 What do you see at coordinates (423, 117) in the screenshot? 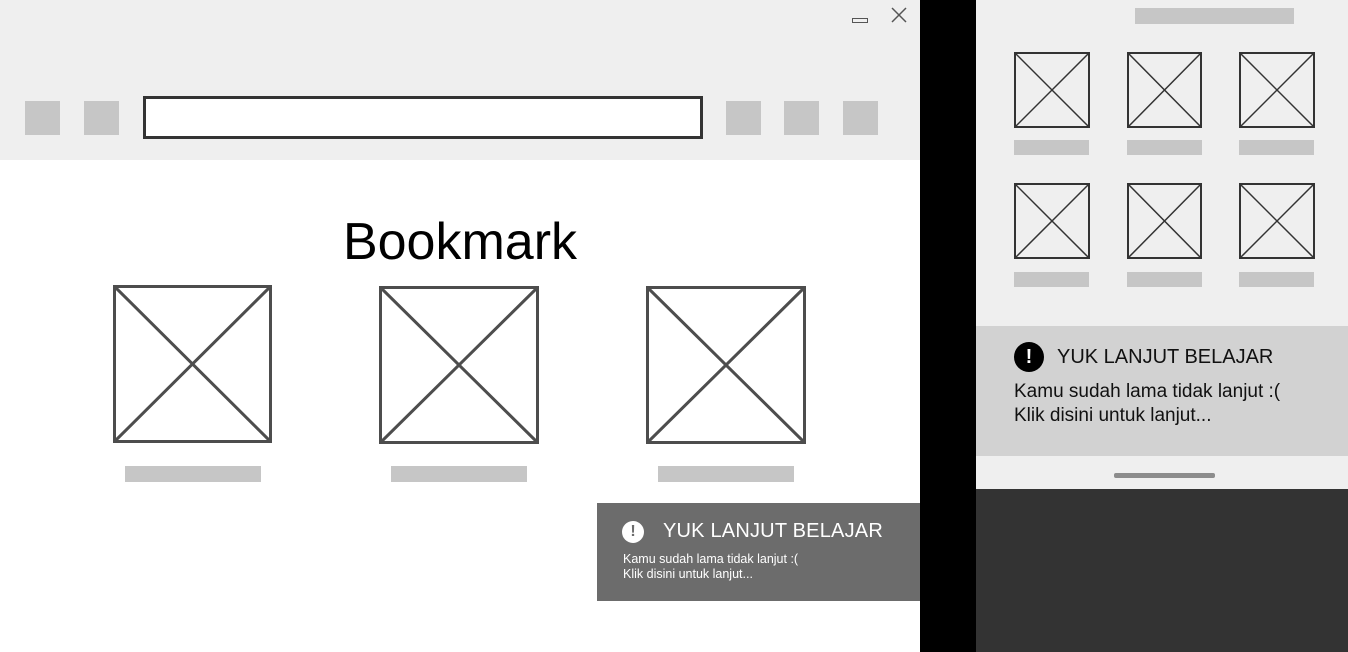
I see `address-bar` at bounding box center [423, 117].